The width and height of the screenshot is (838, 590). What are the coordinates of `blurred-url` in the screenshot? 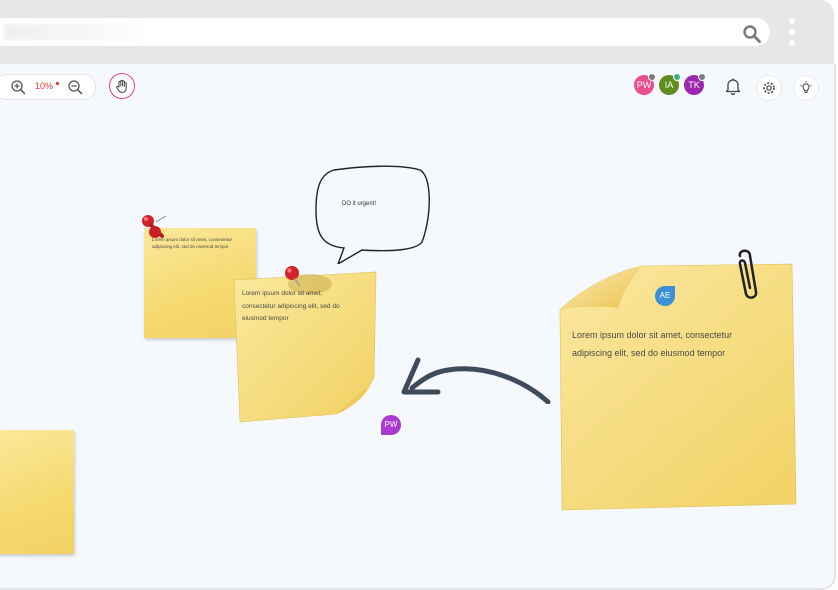 It's located at (76, 32).